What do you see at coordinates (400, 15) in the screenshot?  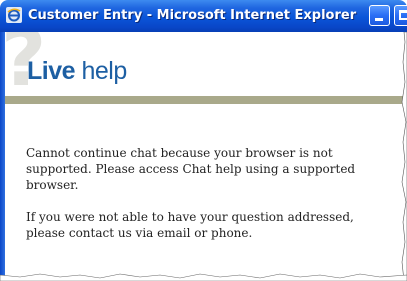 I see `maximize-button` at bounding box center [400, 15].